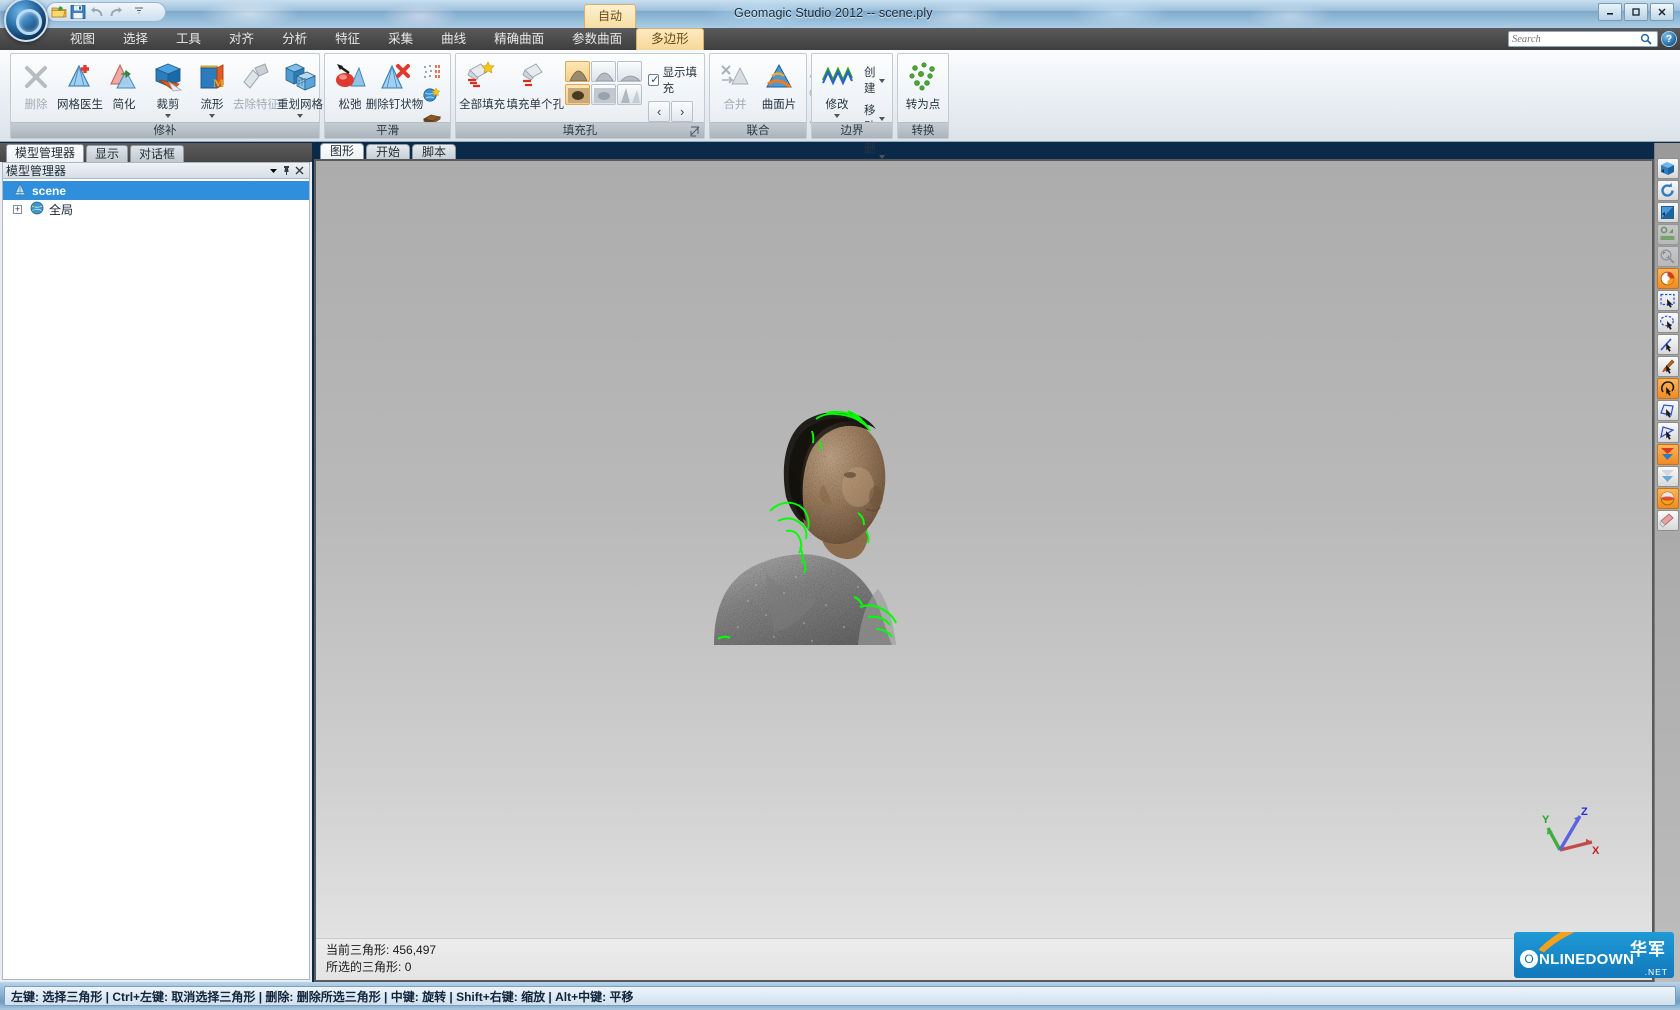  What do you see at coordinates (107, 153) in the screenshot?
I see `tab-display: 显示` at bounding box center [107, 153].